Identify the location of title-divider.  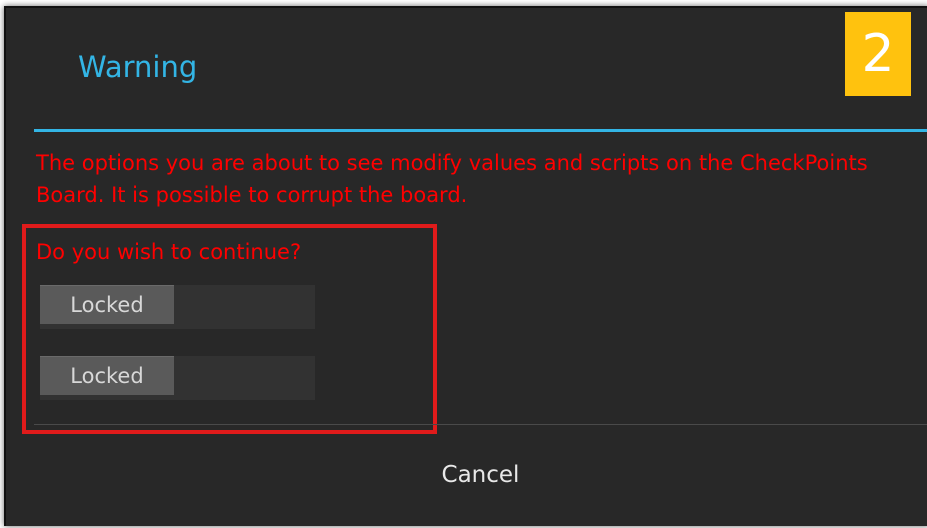
(480, 130).